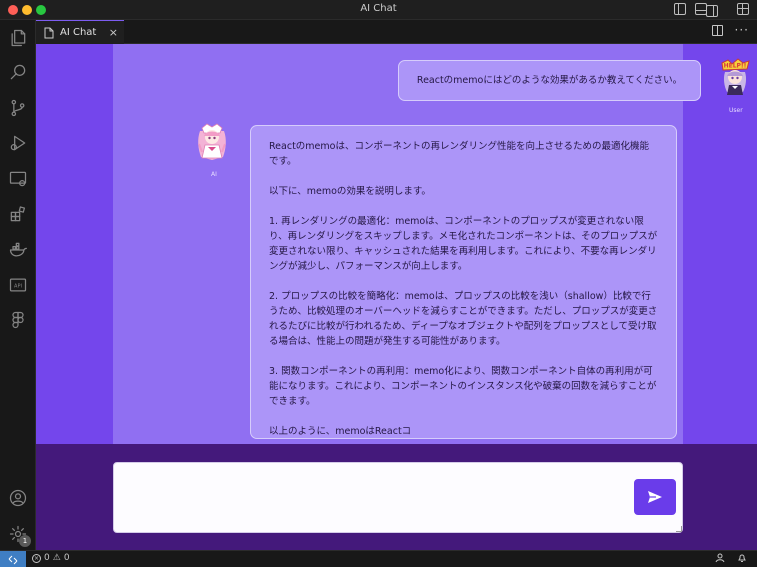 The image size is (757, 567). I want to click on user-label: User, so click(736, 110).